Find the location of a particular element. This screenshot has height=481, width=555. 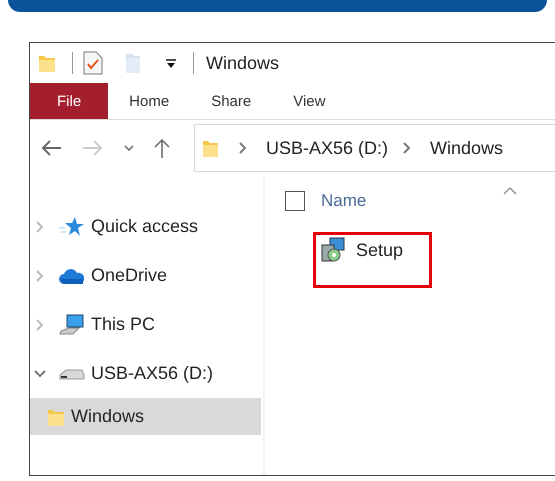

star-icon is located at coordinates (72, 227).